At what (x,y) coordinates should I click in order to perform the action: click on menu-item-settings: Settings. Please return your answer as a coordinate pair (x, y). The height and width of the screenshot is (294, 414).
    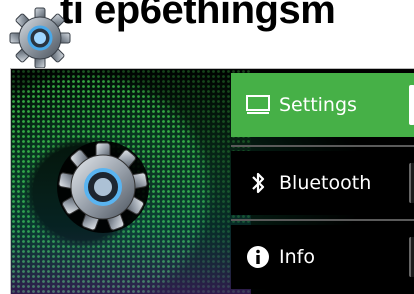
    Looking at the image, I should click on (322, 105).